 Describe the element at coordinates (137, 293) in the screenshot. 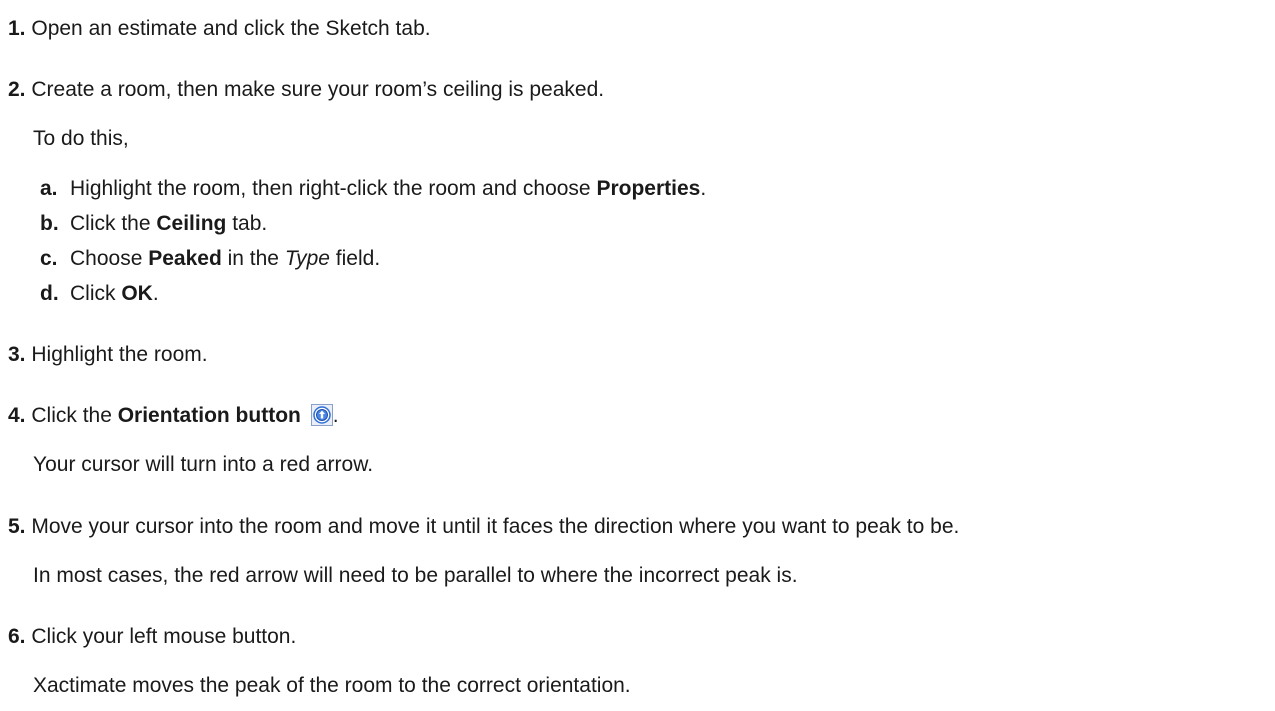

I see `ui-term: OK` at that location.